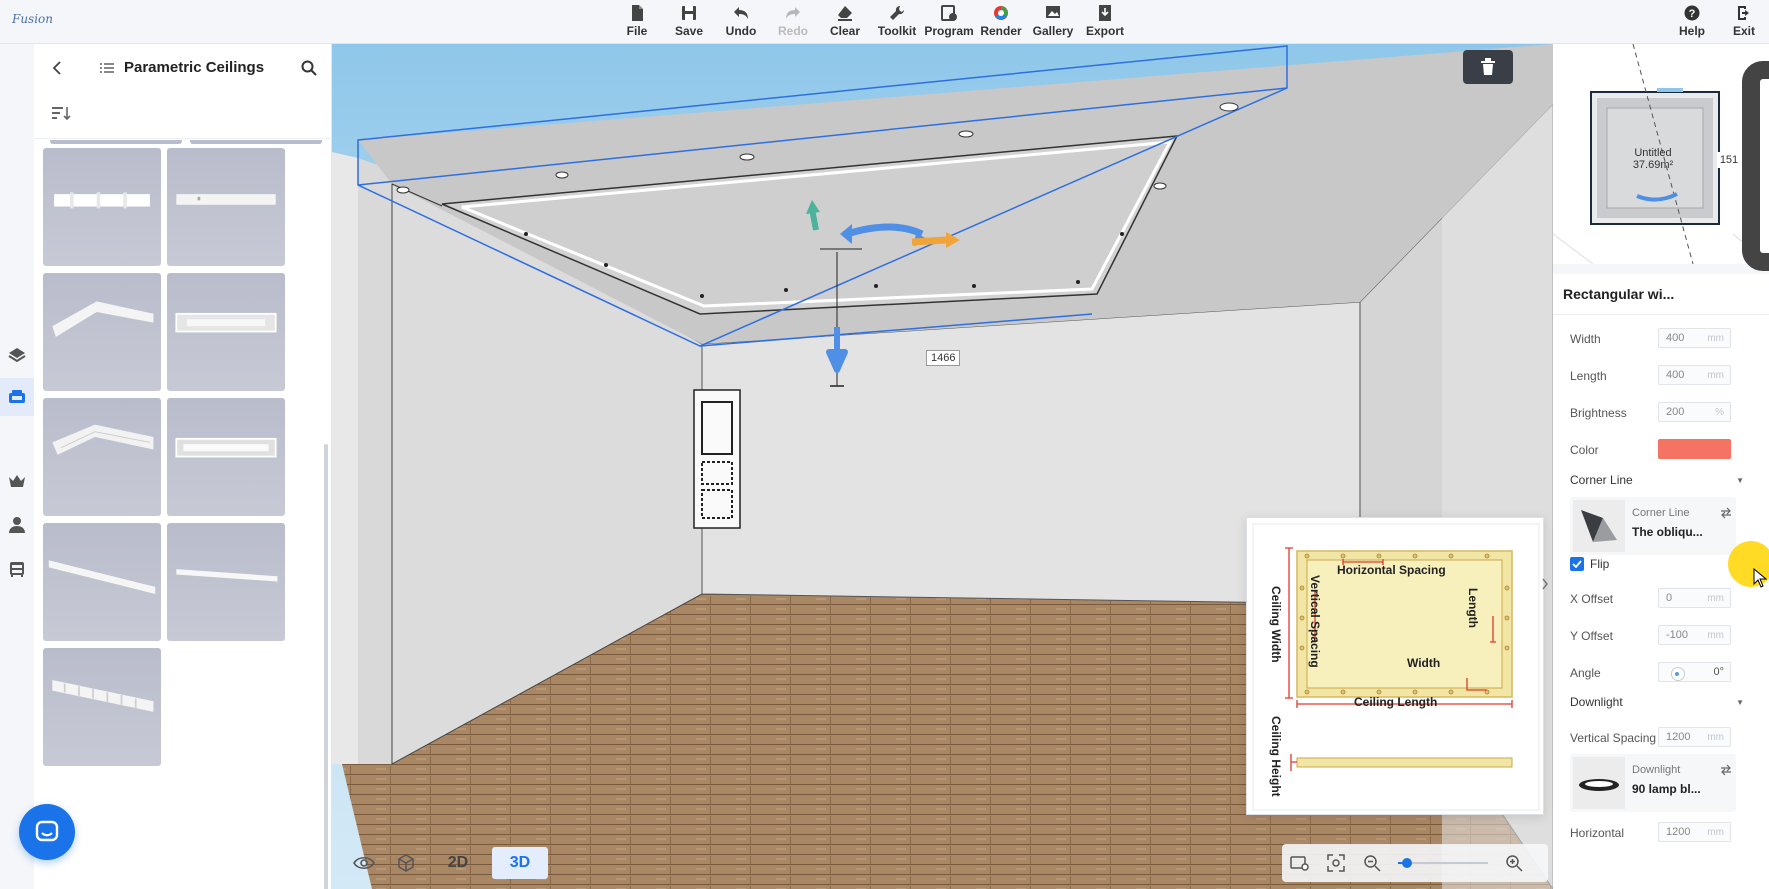  Describe the element at coordinates (897, 22) in the screenshot. I see `toolkit-button: Toolkit` at that location.